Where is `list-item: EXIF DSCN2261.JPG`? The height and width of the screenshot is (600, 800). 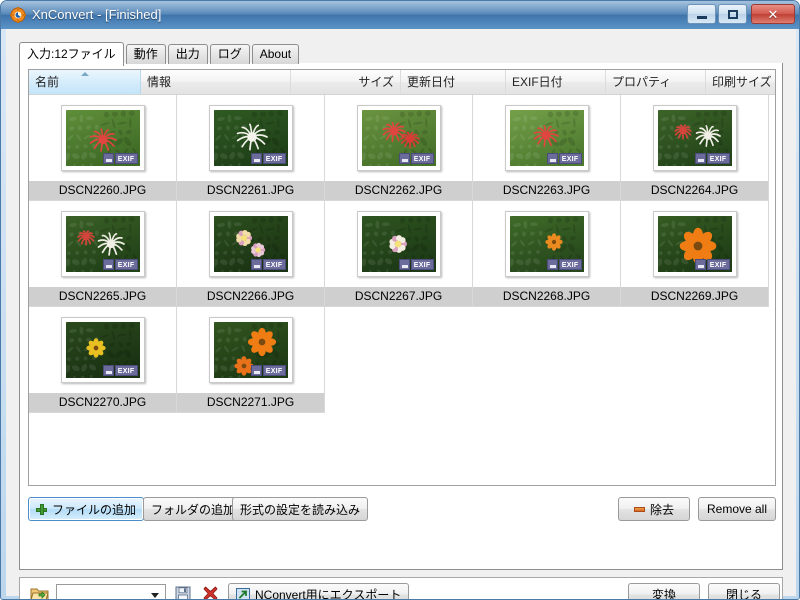
list-item: EXIF DSCN2261.JPG is located at coordinates (251, 148).